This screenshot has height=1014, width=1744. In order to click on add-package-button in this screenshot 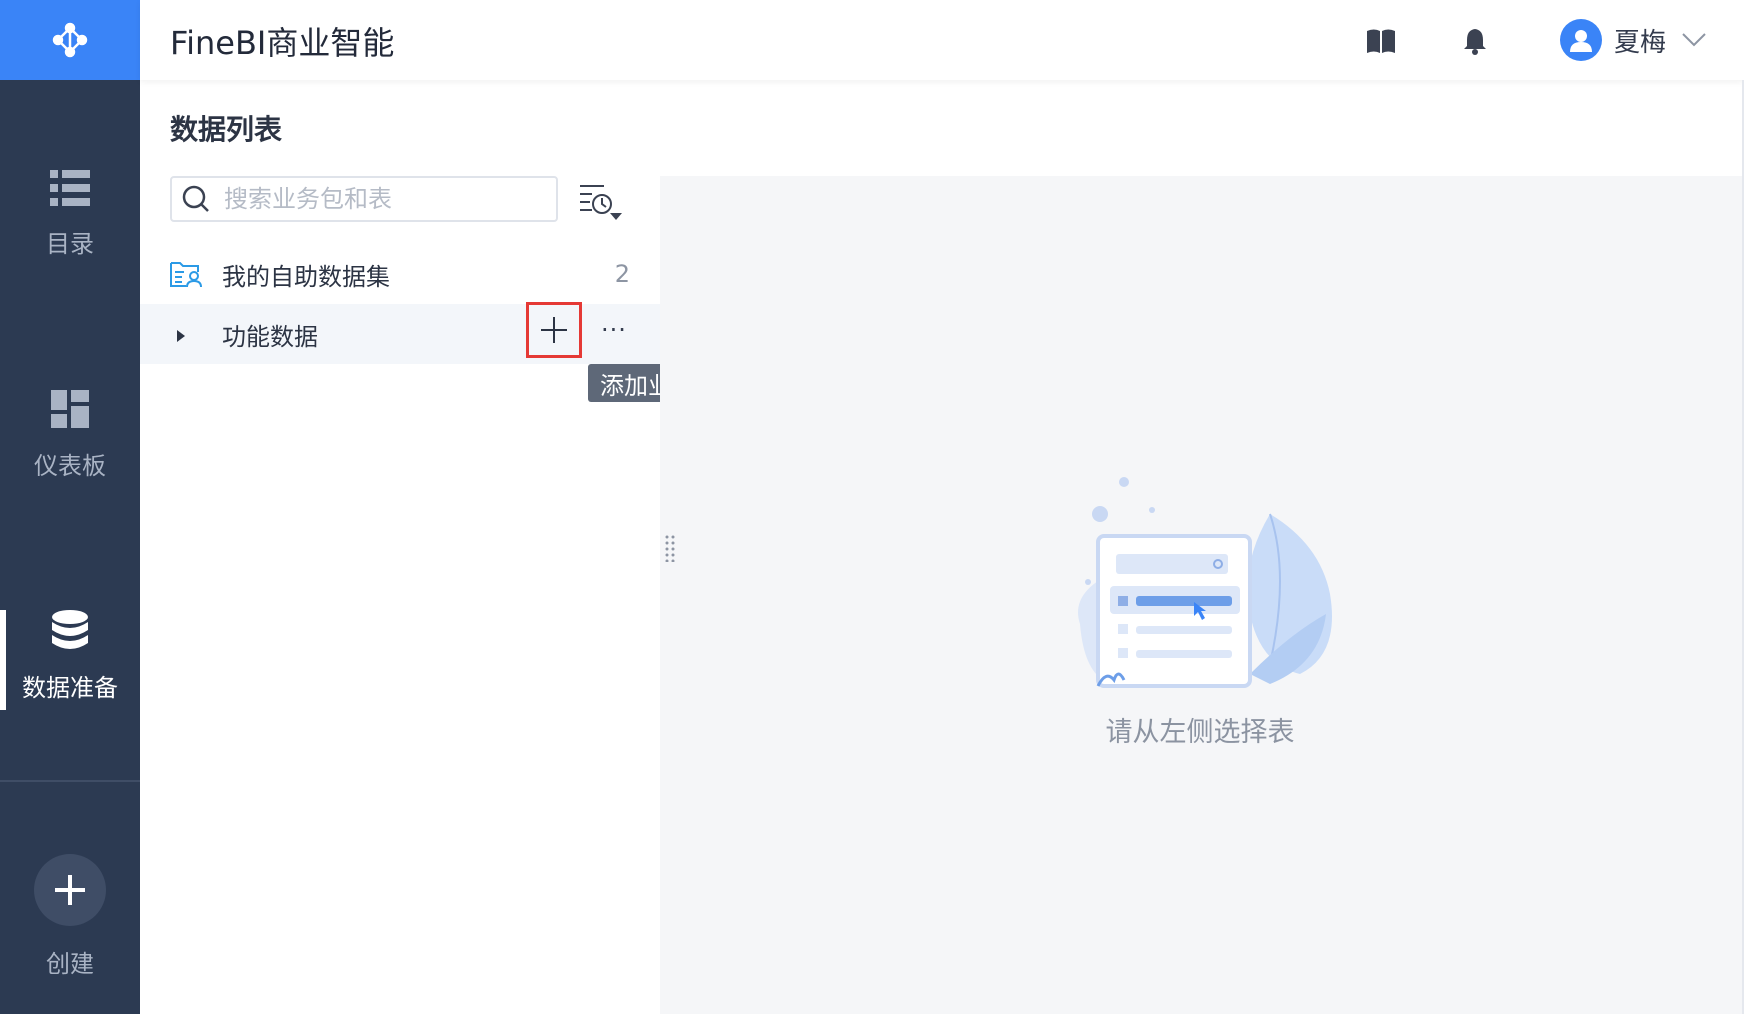, I will do `click(554, 330)`.